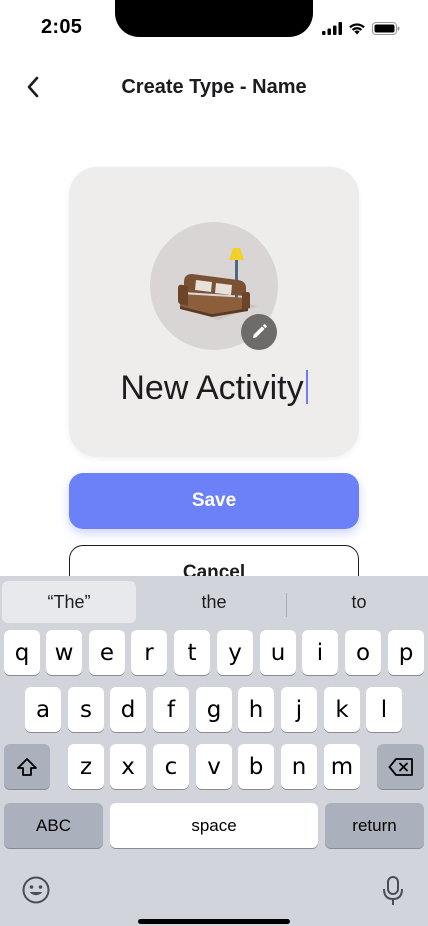 This screenshot has height=926, width=428. I want to click on dictation-button, so click(393, 891).